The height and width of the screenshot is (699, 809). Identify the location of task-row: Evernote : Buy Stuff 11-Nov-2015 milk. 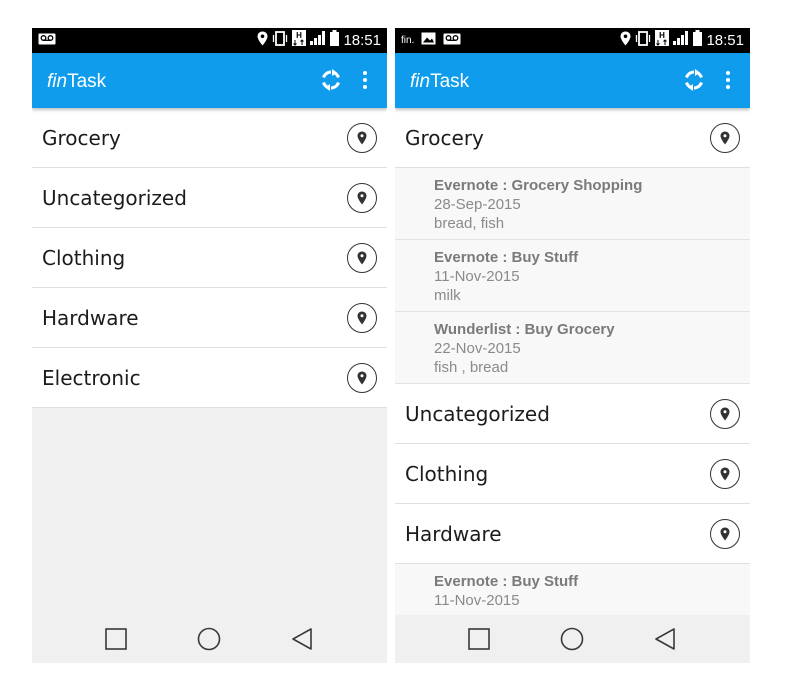
(572, 276).